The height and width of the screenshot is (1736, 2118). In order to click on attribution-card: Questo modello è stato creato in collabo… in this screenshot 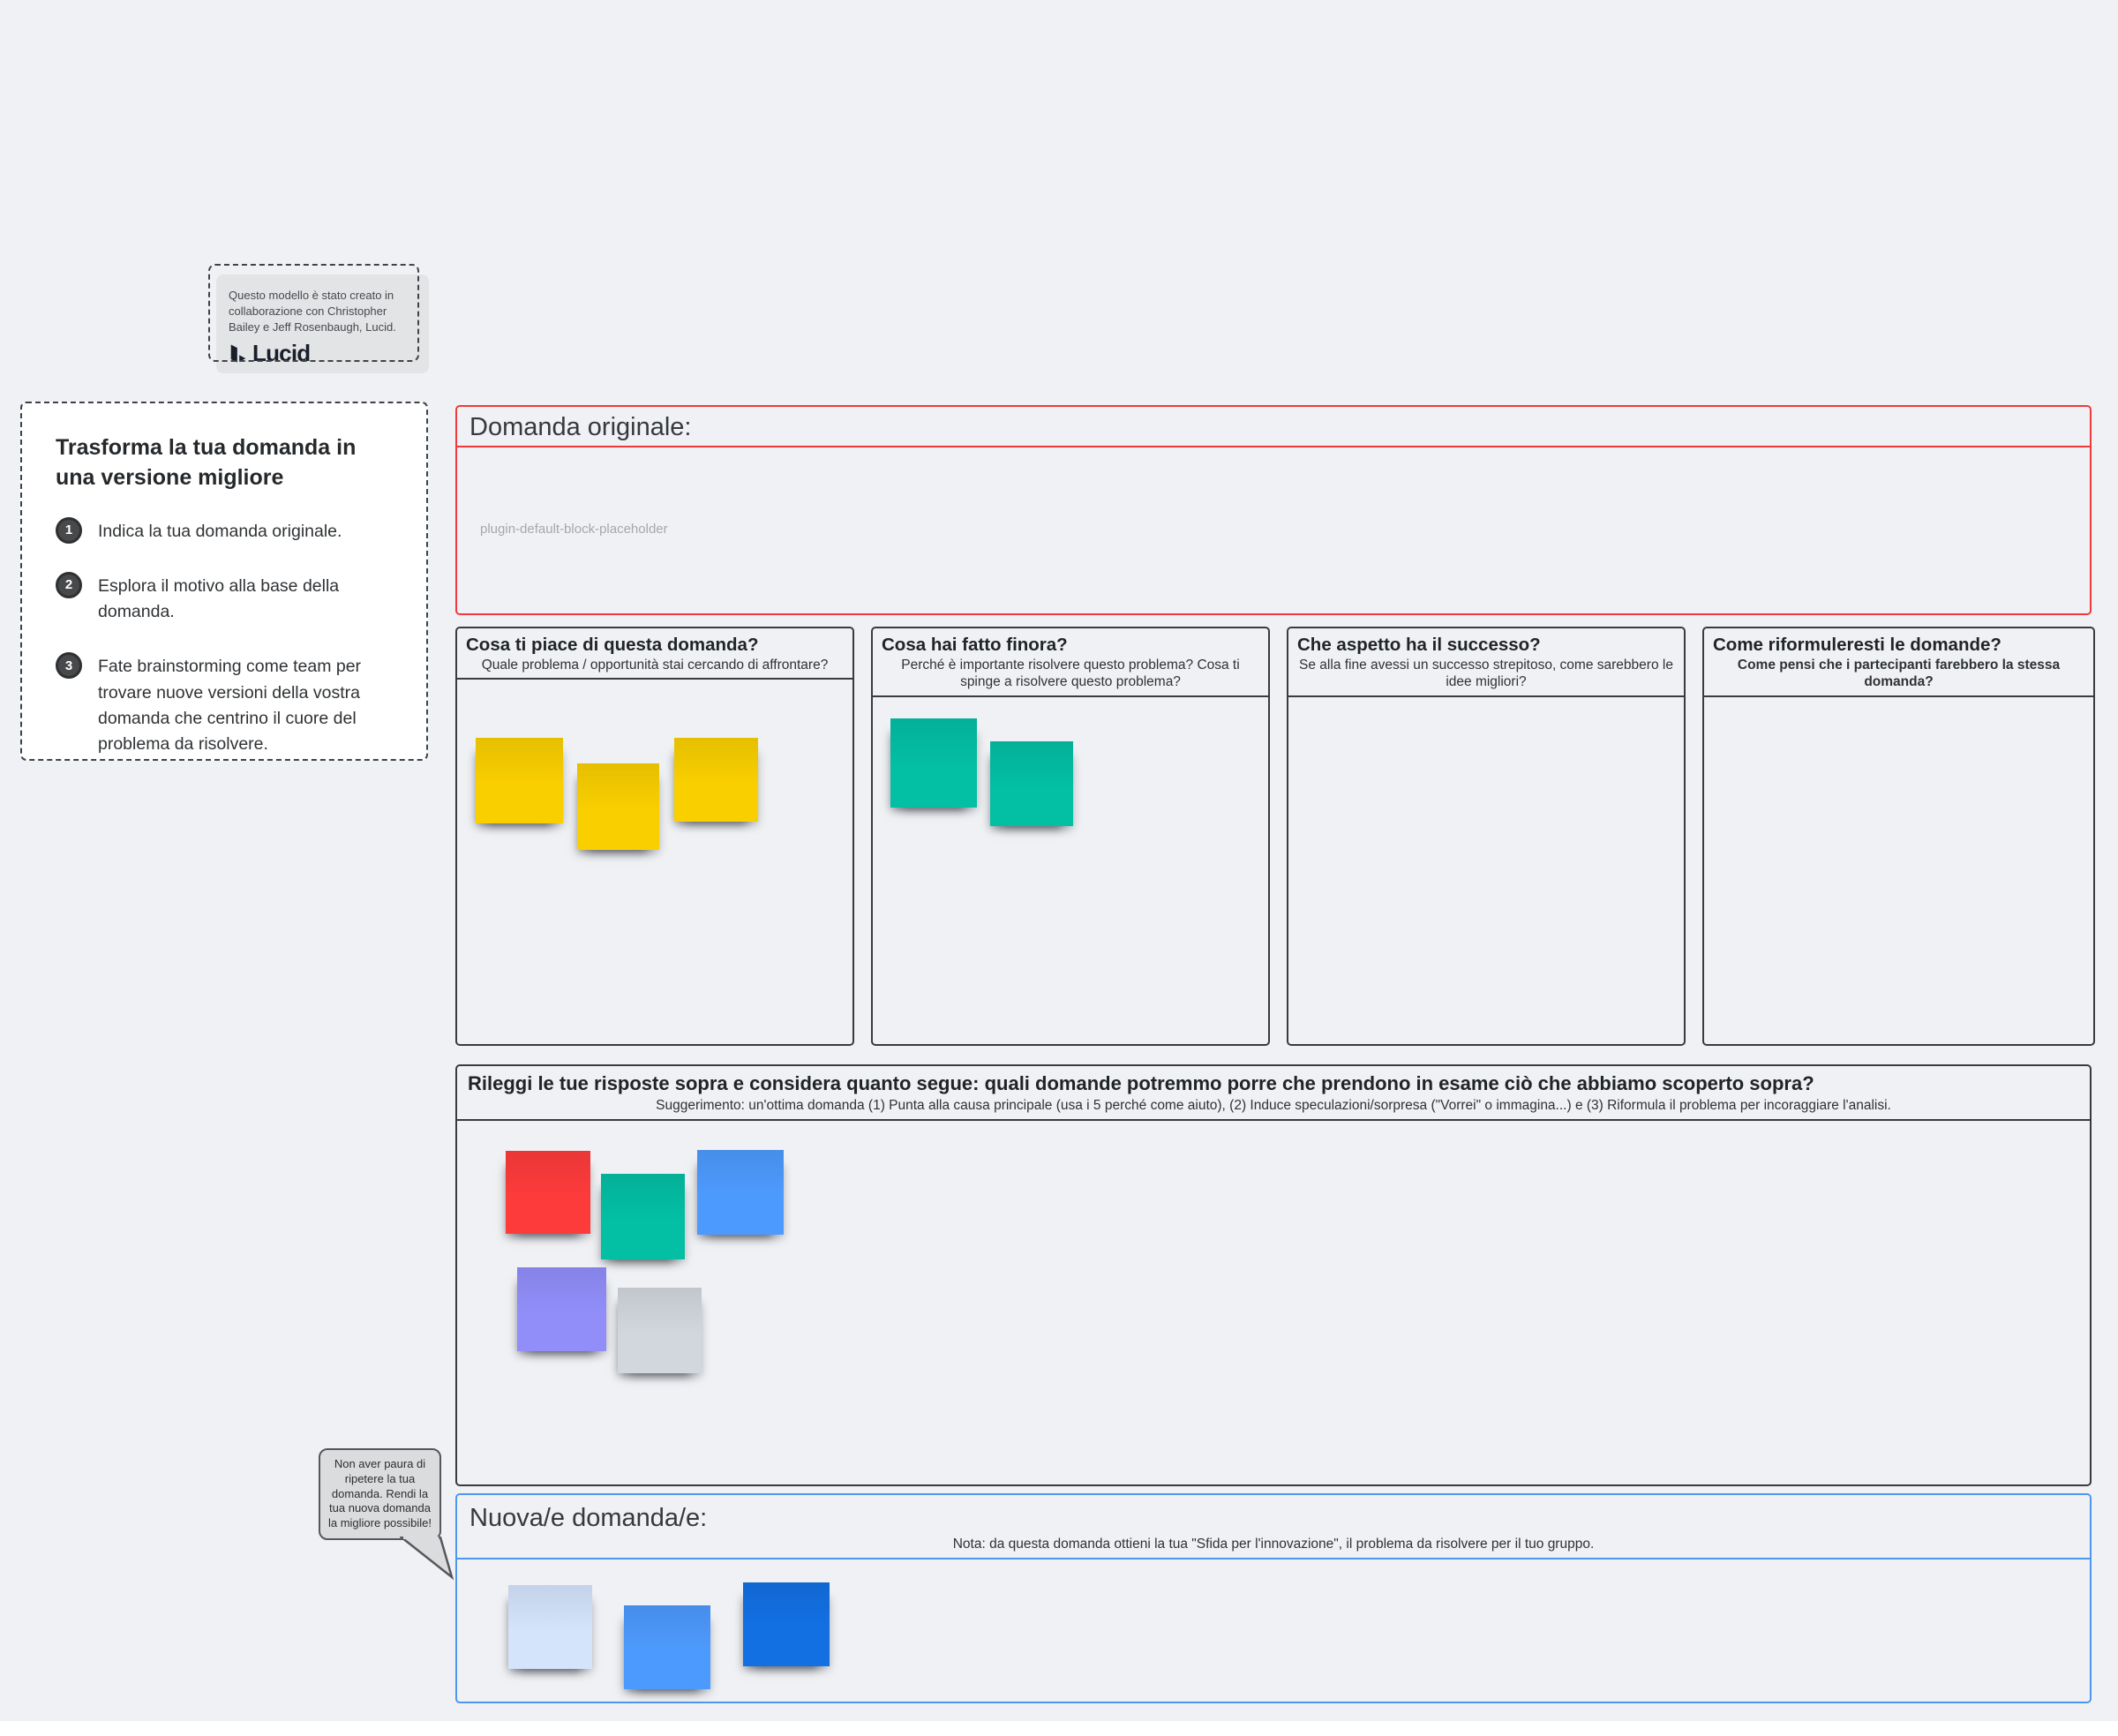, I will do `click(322, 324)`.